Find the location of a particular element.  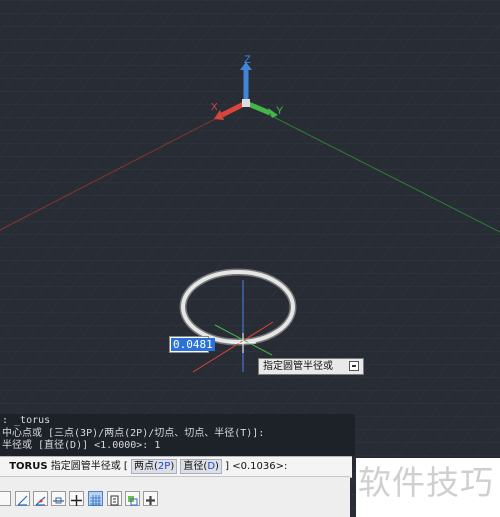

command-name: TORUS is located at coordinates (28, 466).